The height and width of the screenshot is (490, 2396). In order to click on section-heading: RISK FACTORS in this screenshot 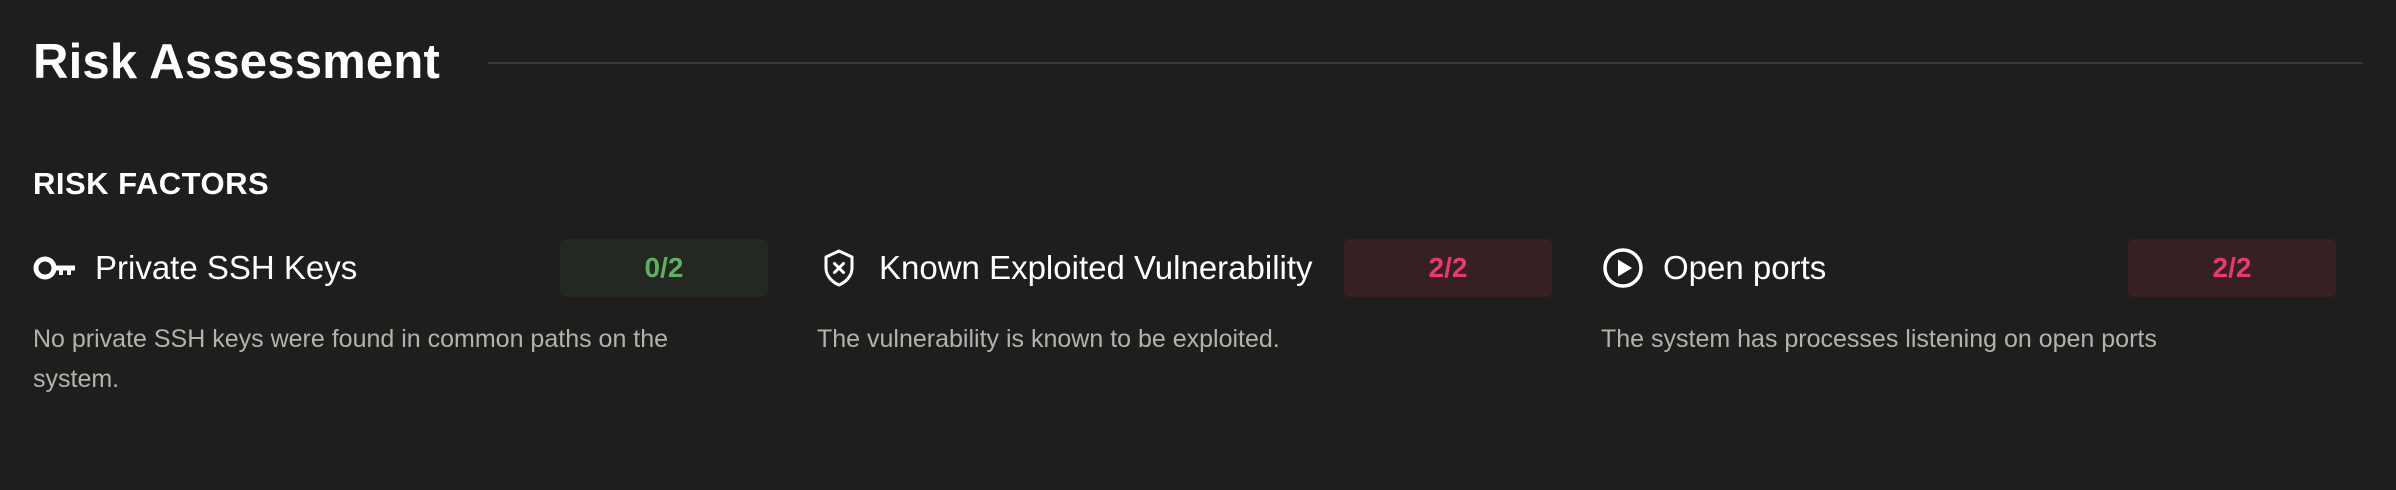, I will do `click(151, 183)`.